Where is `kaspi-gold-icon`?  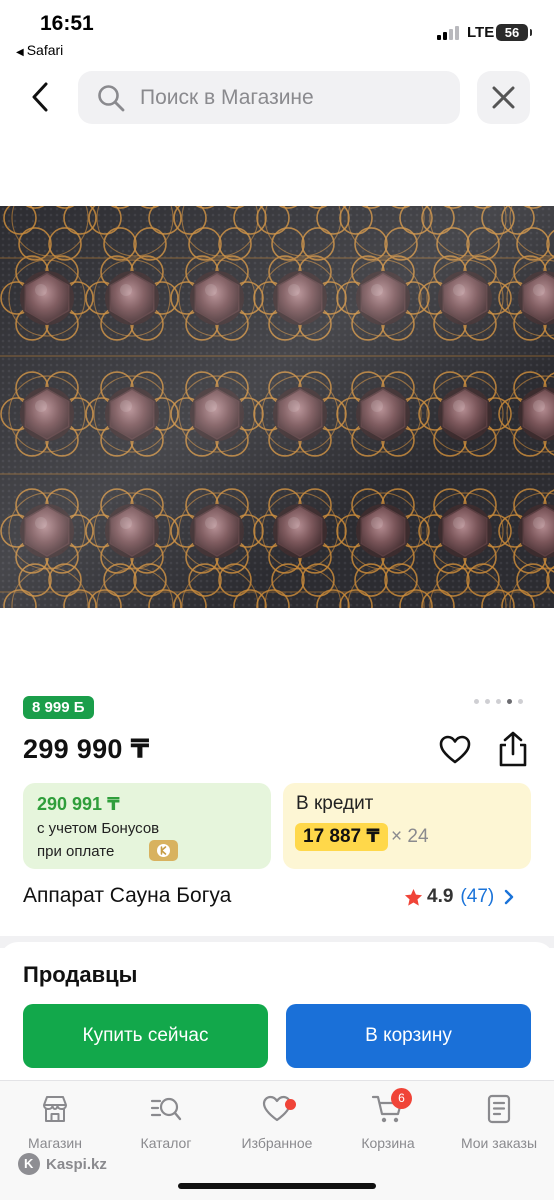
kaspi-gold-icon is located at coordinates (163, 850).